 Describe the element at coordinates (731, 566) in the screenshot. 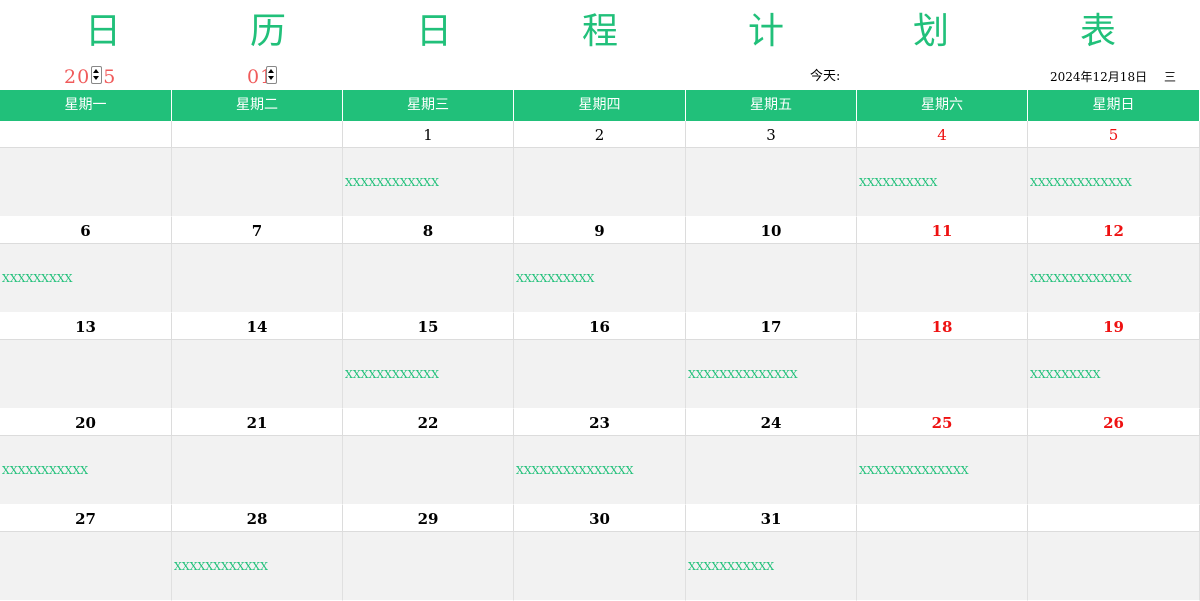

I see `schedule-note: XXXXXXXXXXX` at that location.